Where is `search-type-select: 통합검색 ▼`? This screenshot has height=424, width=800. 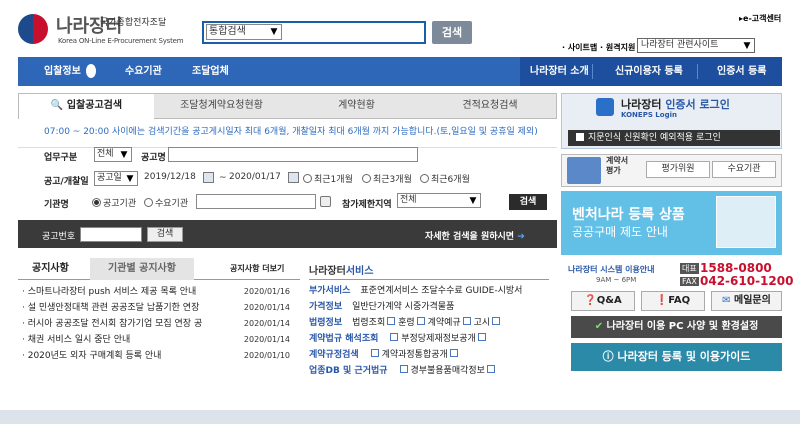 search-type-select: 통합검색 ▼ is located at coordinates (244, 32).